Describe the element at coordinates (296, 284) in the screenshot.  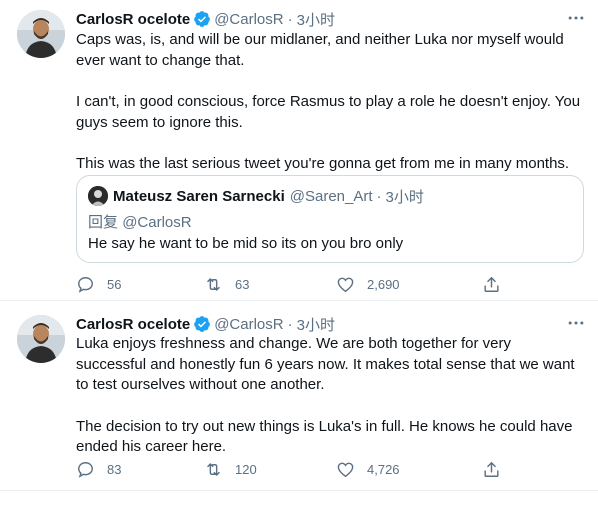
I see `action-bar: 56 63 2,690` at that location.